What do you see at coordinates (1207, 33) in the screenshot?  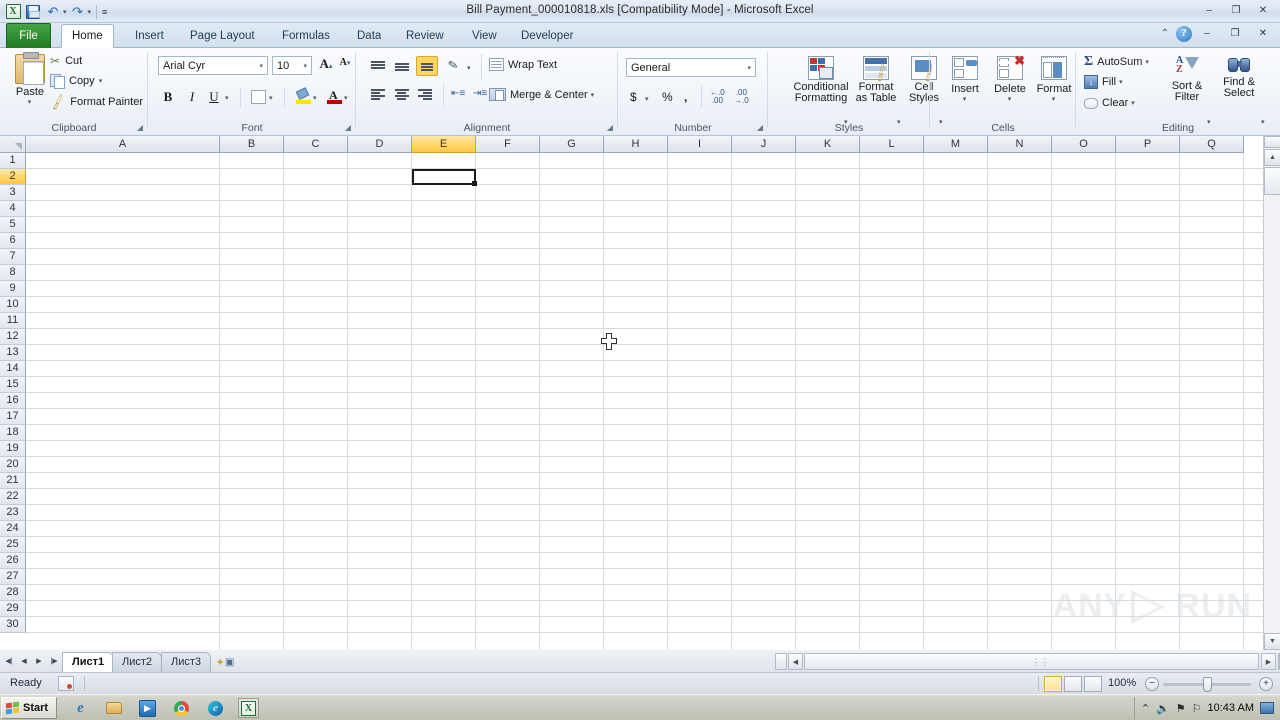 I see `doc-minimize-button: –` at bounding box center [1207, 33].